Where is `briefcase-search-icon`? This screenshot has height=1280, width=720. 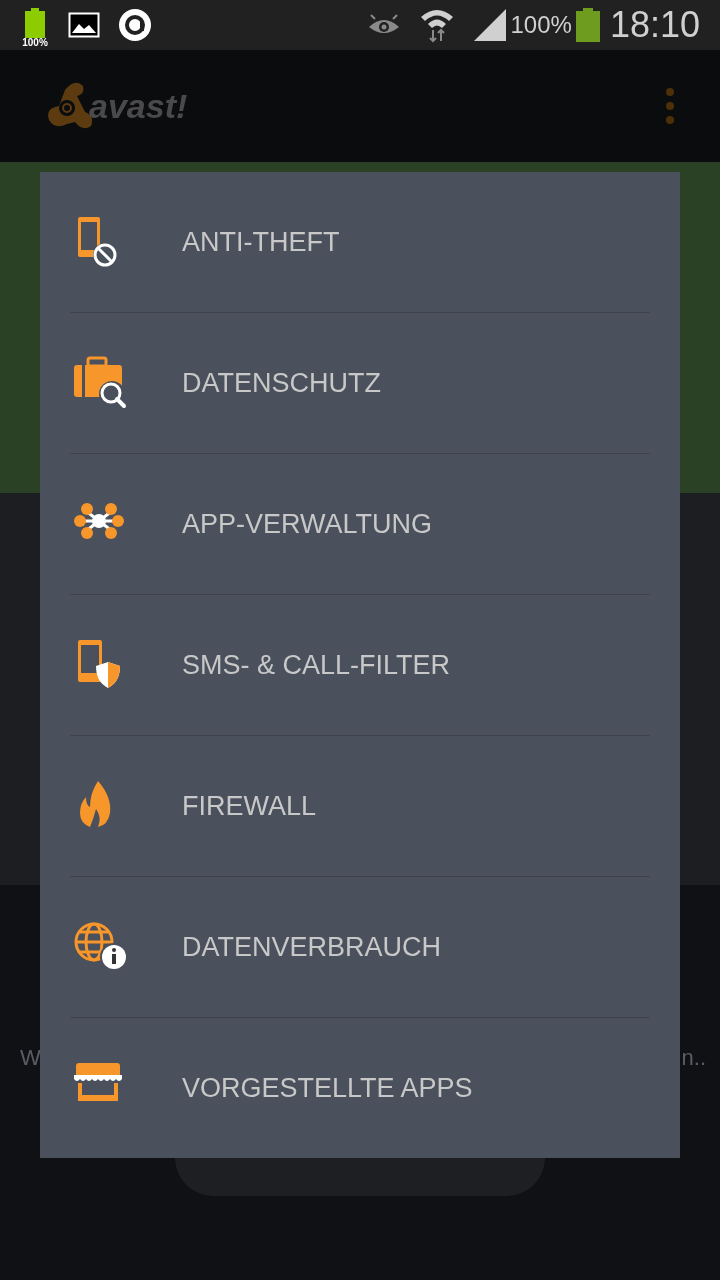 briefcase-search-icon is located at coordinates (100, 383).